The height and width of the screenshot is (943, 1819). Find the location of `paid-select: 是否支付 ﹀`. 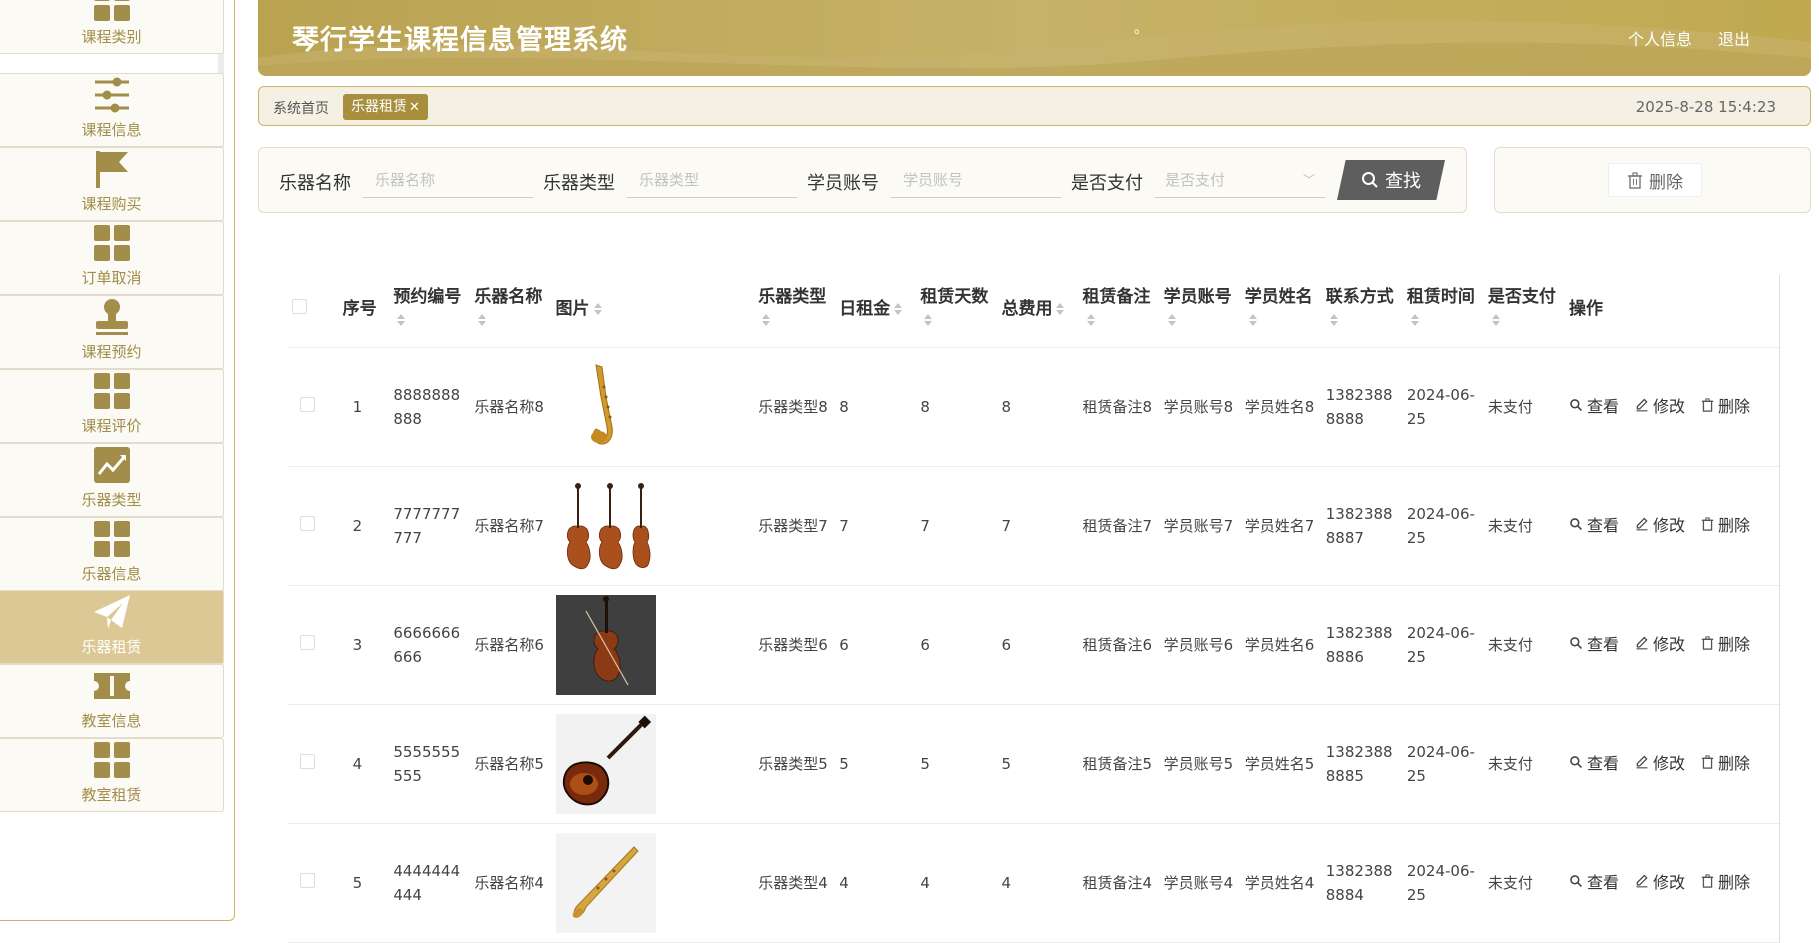

paid-select: 是否支付 ﹀ is located at coordinates (1240, 180).